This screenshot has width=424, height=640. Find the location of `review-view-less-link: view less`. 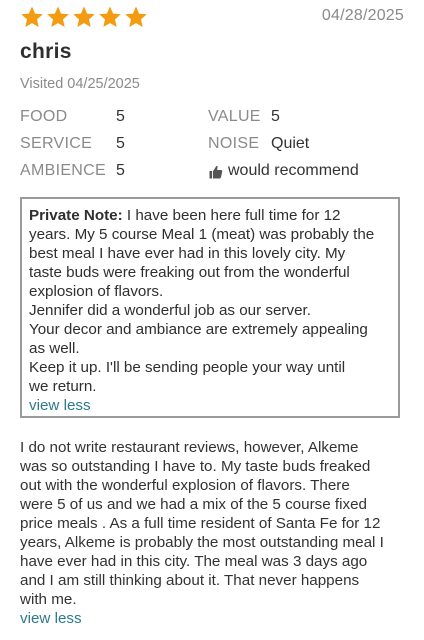

review-view-less-link: view less is located at coordinates (51, 618).